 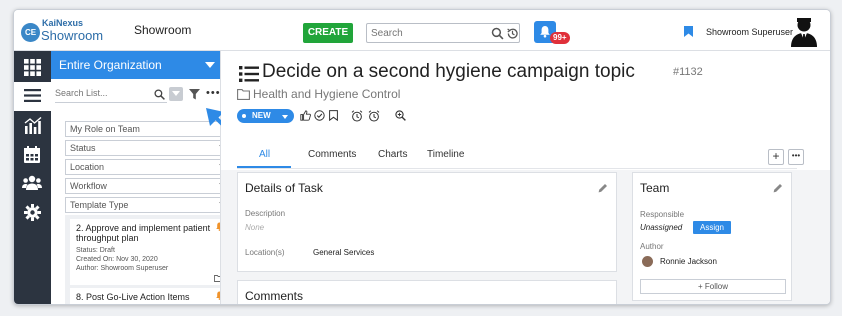 What do you see at coordinates (176, 94) in the screenshot?
I see `search-options-dropdown` at bounding box center [176, 94].